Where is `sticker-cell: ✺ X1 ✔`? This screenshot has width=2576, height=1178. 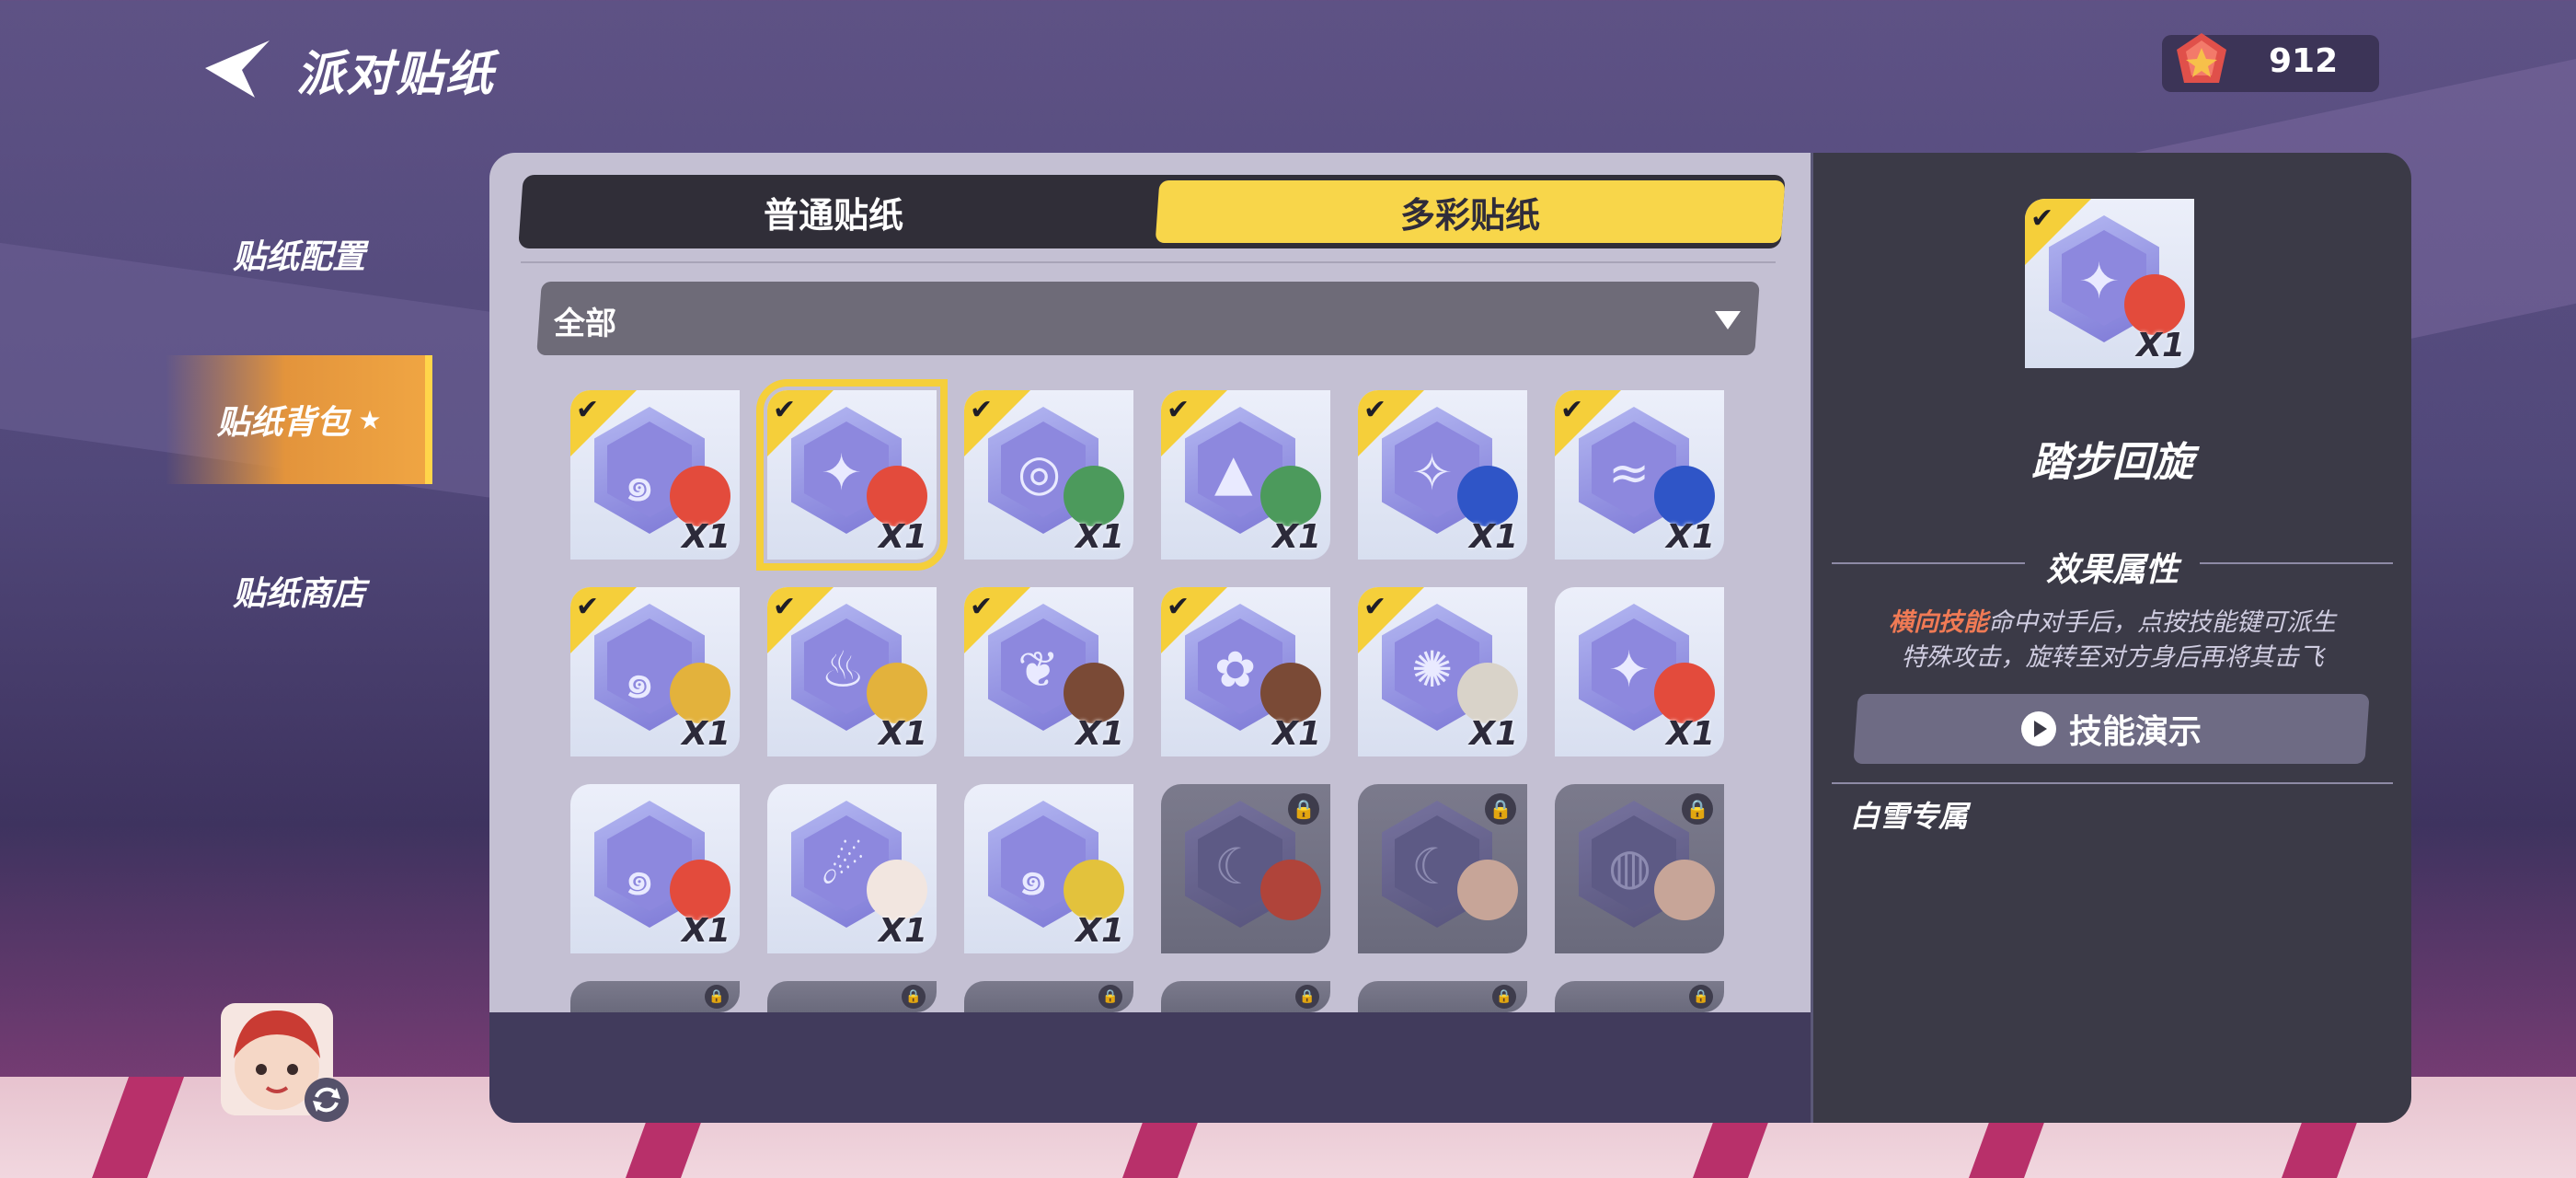
sticker-cell: ✺ X1 ✔ is located at coordinates (1442, 671).